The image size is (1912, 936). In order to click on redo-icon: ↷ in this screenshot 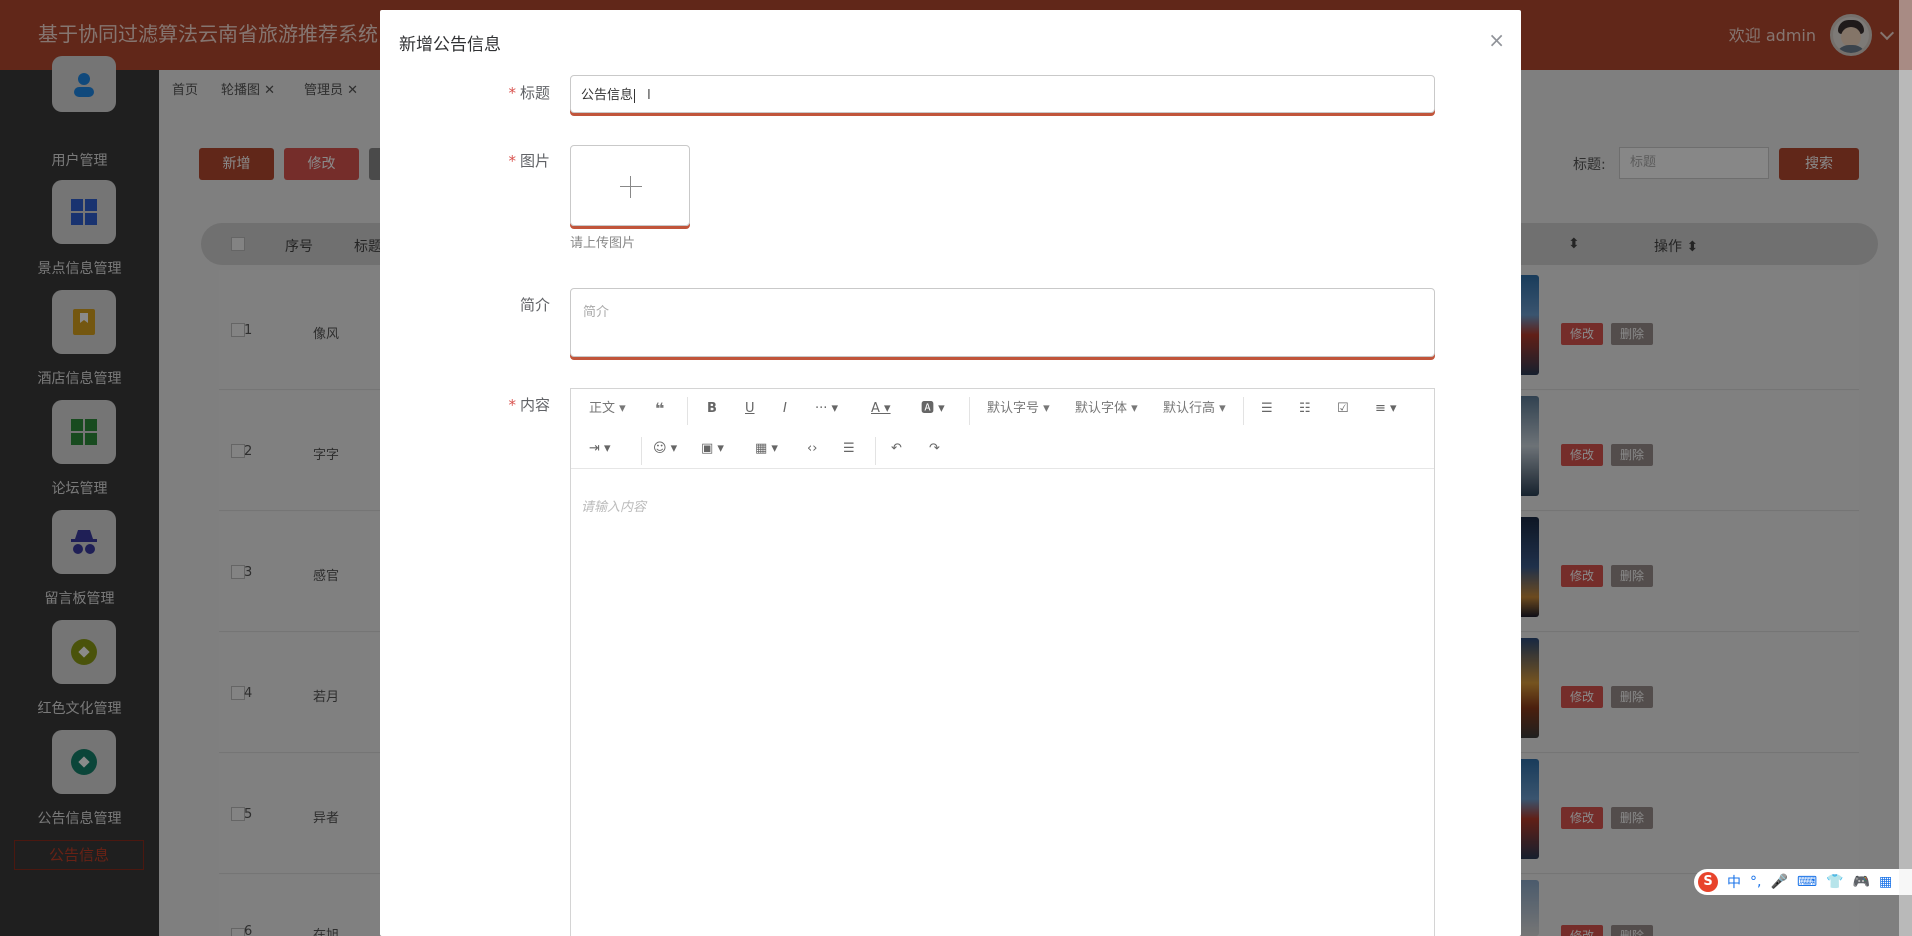, I will do `click(934, 449)`.